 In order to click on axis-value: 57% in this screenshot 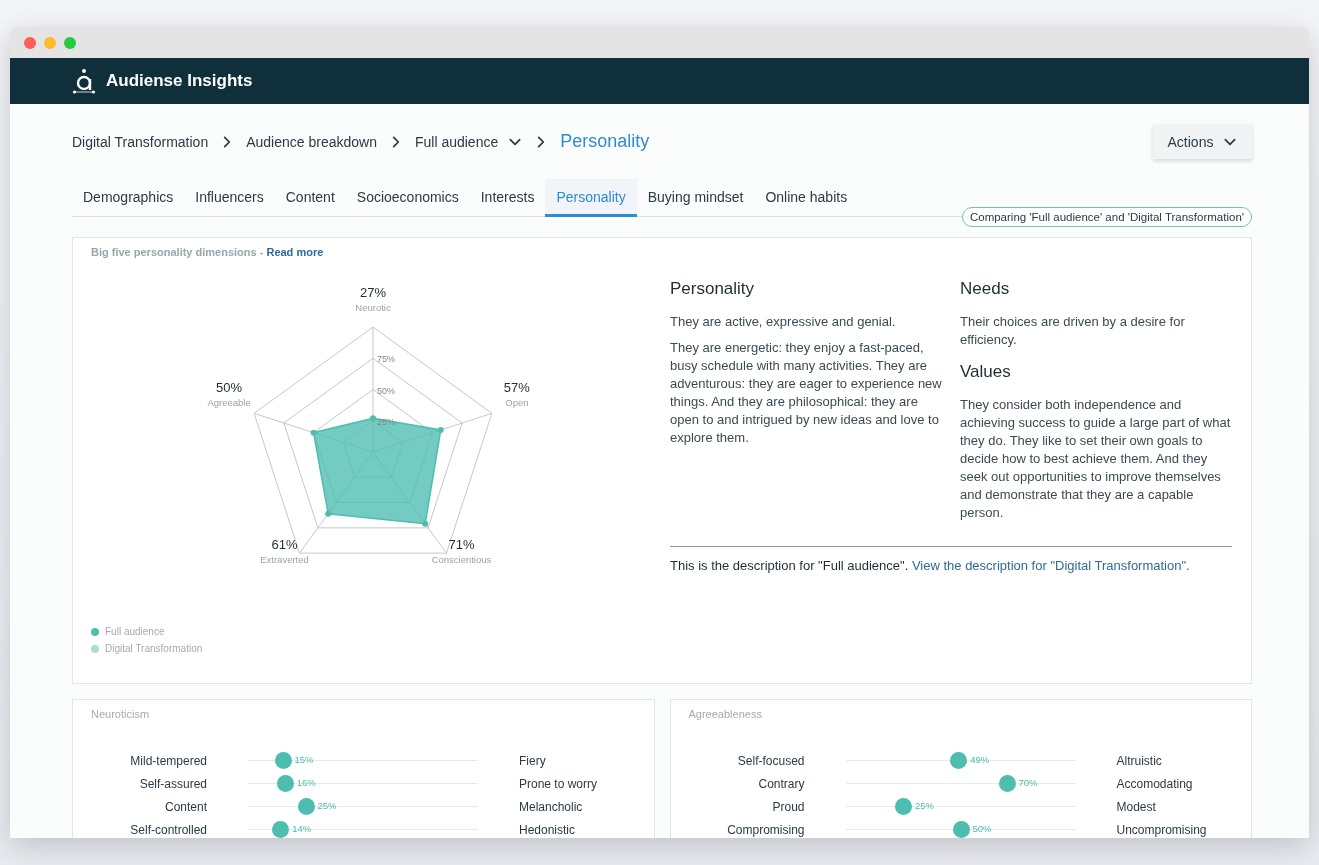, I will do `click(516, 388)`.